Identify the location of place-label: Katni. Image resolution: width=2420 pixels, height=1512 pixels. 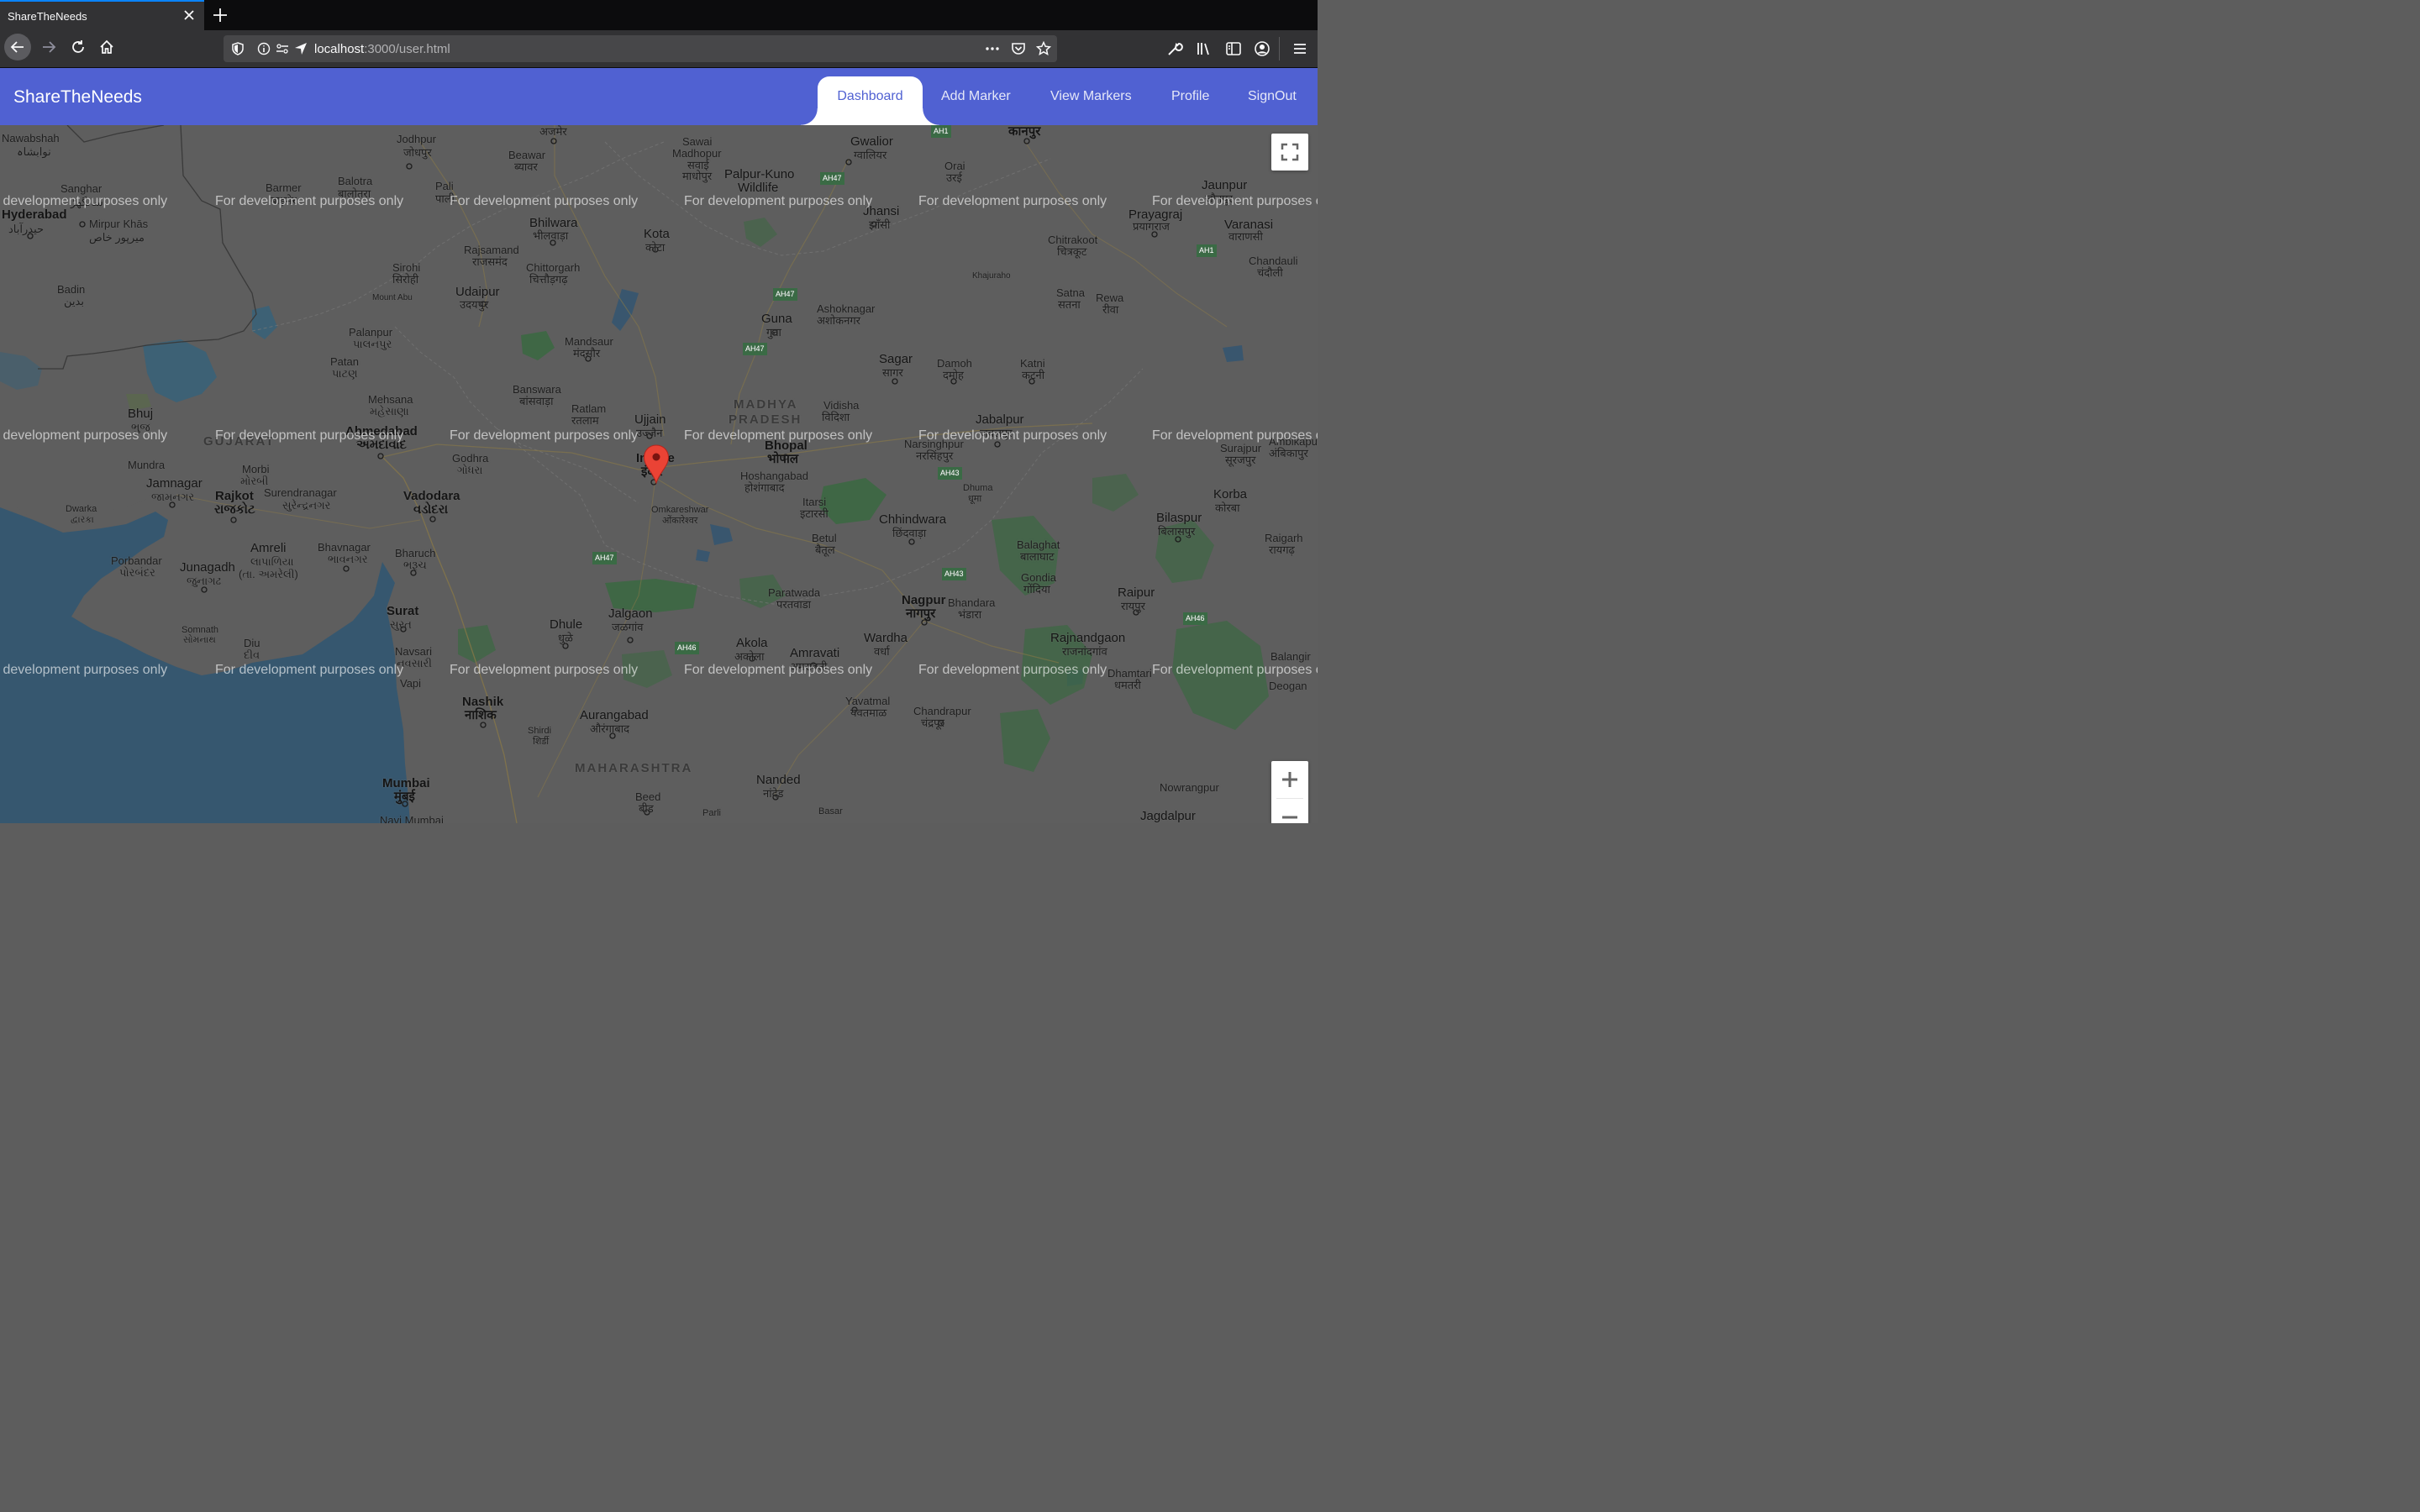
(1032, 363).